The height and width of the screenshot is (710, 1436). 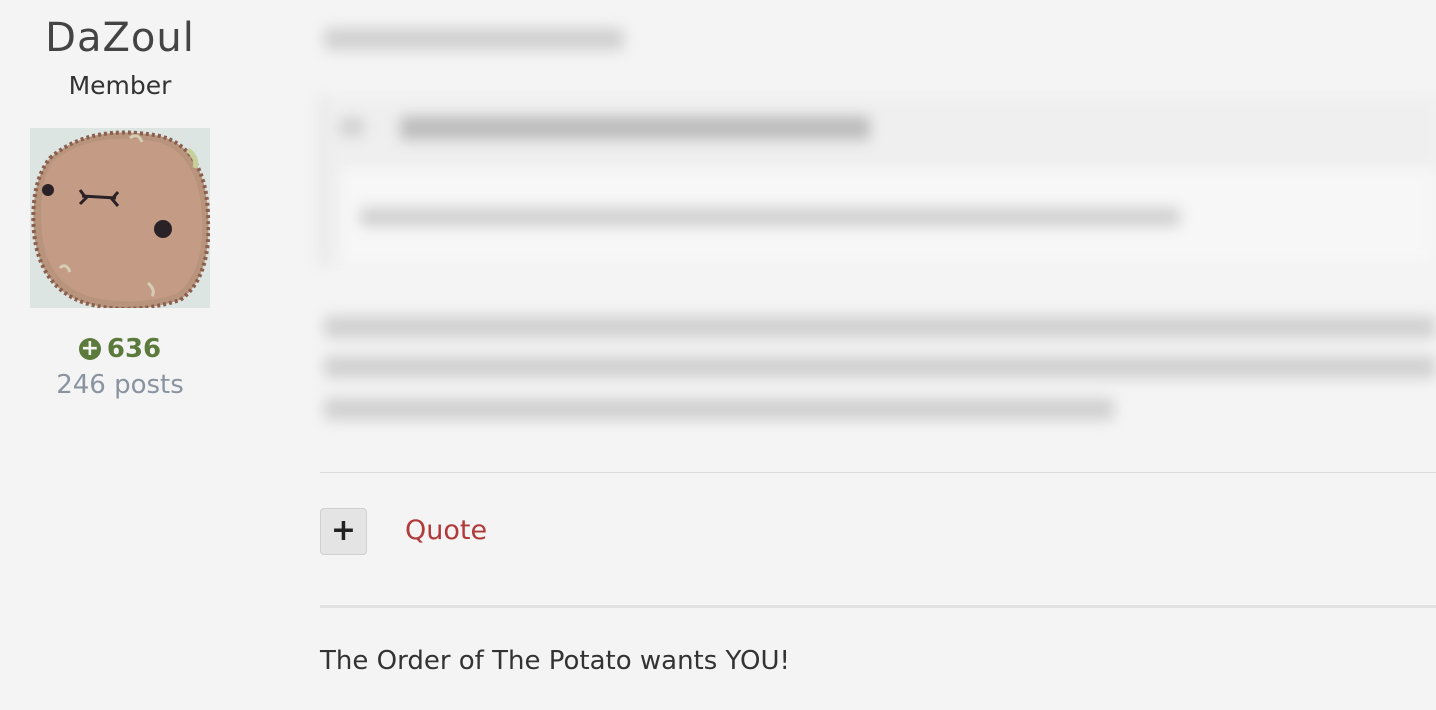 I want to click on reputation: +636, so click(x=120, y=349).